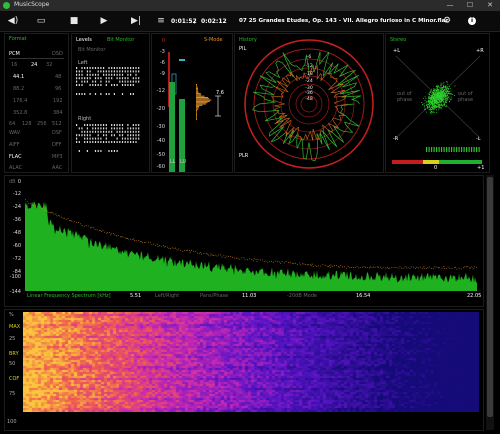 The height and width of the screenshot is (434, 500). I want to click on rate-352-8: 352.8, so click(20, 113).